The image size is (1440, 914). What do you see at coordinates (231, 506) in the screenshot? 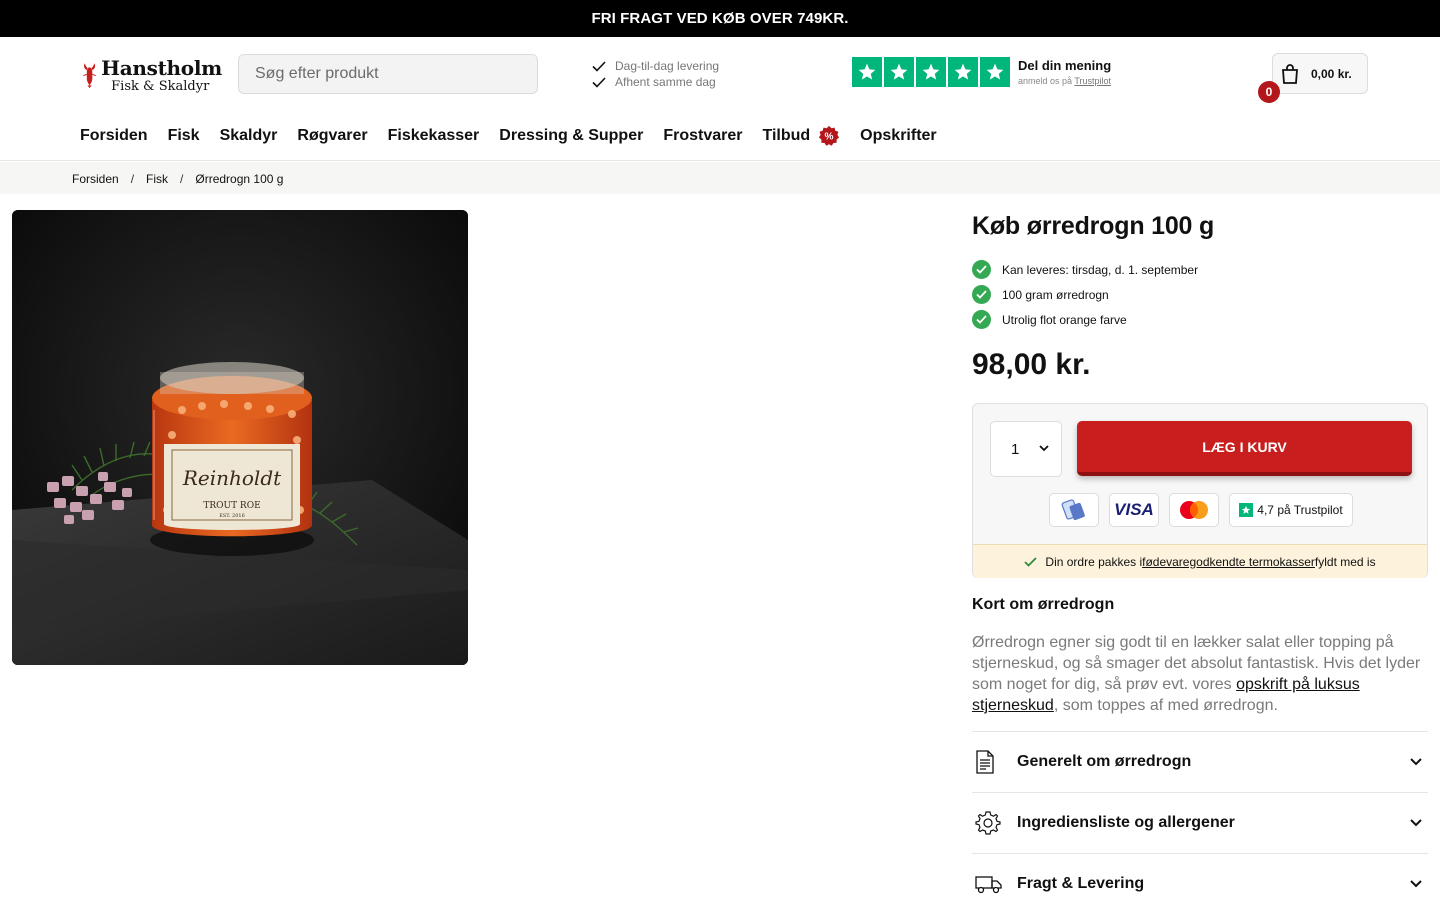
I see `jar-product-text: TROUT ROE` at bounding box center [231, 506].